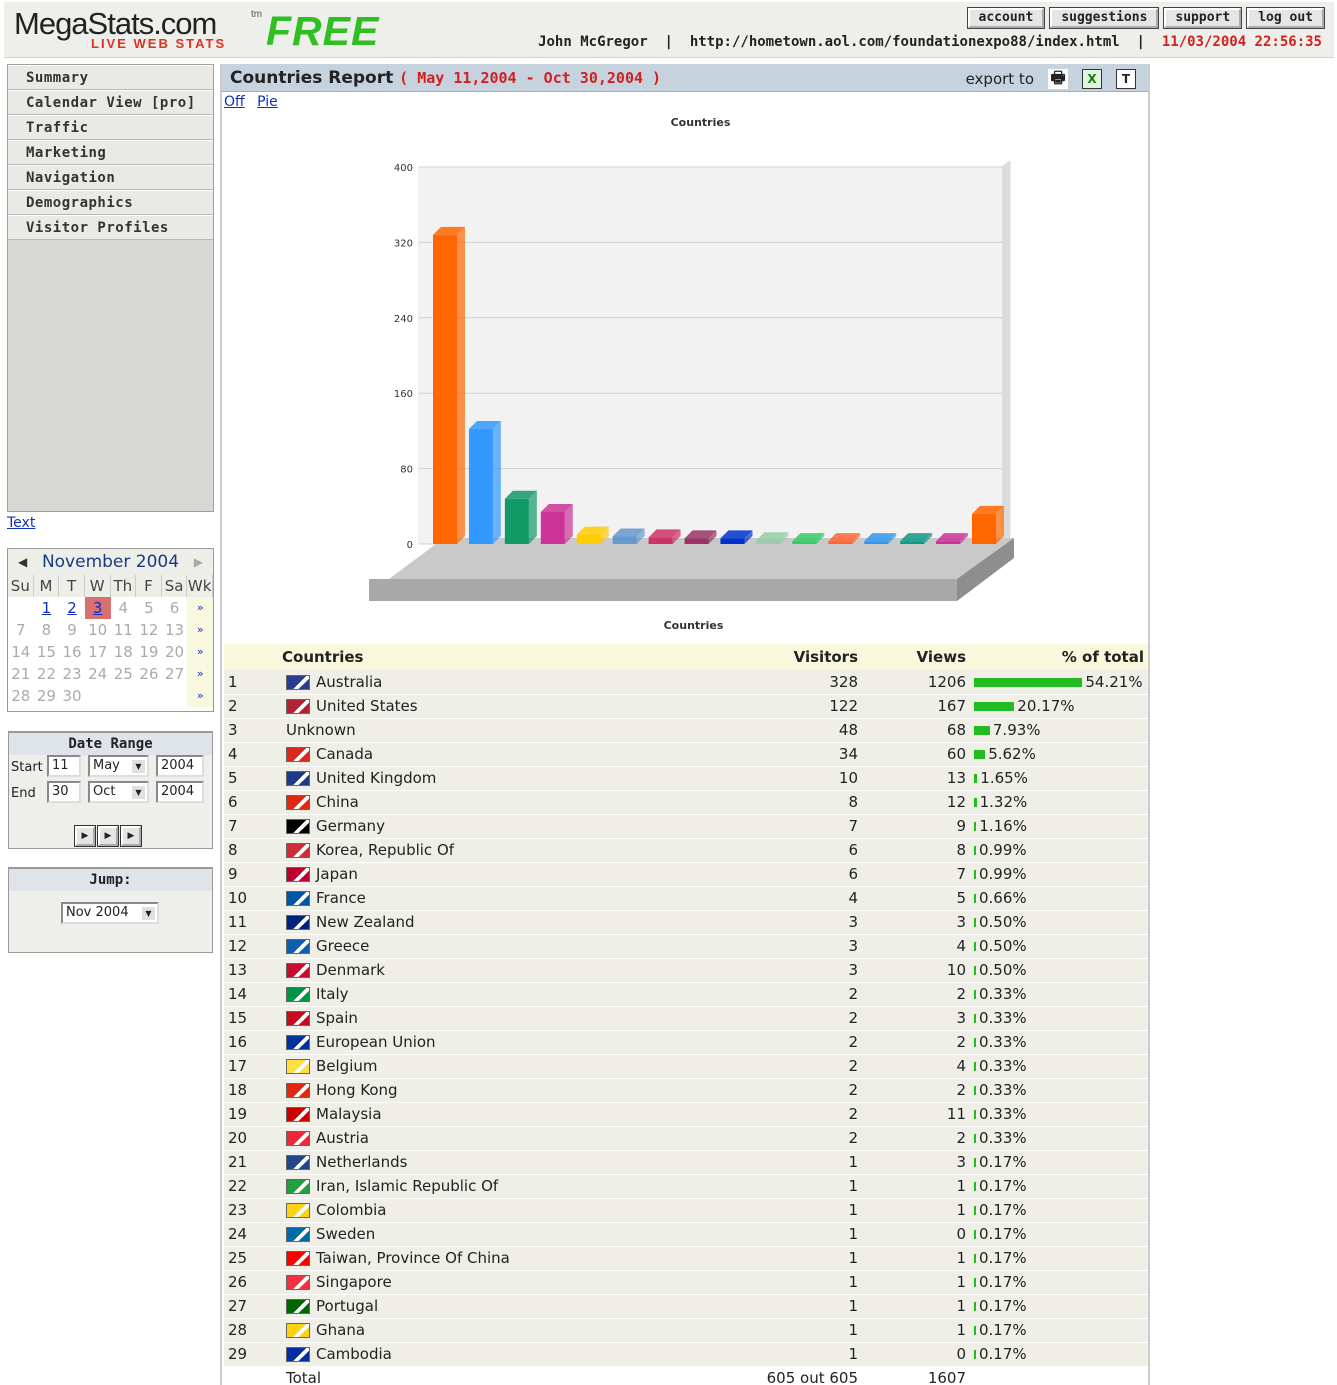 The image size is (1337, 1385). What do you see at coordinates (118, 766) in the screenshot?
I see `start-month-select: May ▼` at bounding box center [118, 766].